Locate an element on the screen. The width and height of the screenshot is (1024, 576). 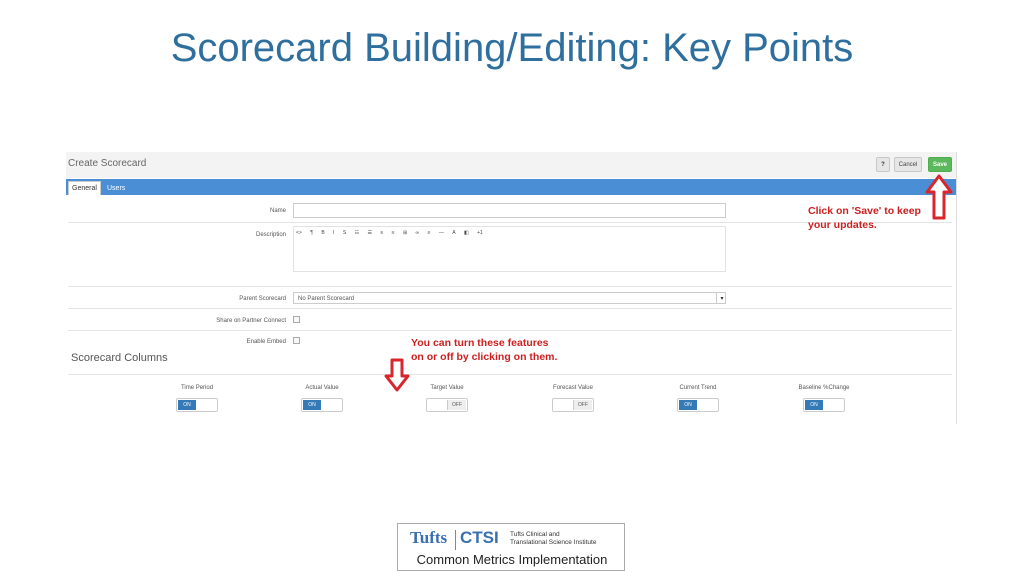
parent-scorecard-value: No Parent Scorecard is located at coordinates (326, 299).